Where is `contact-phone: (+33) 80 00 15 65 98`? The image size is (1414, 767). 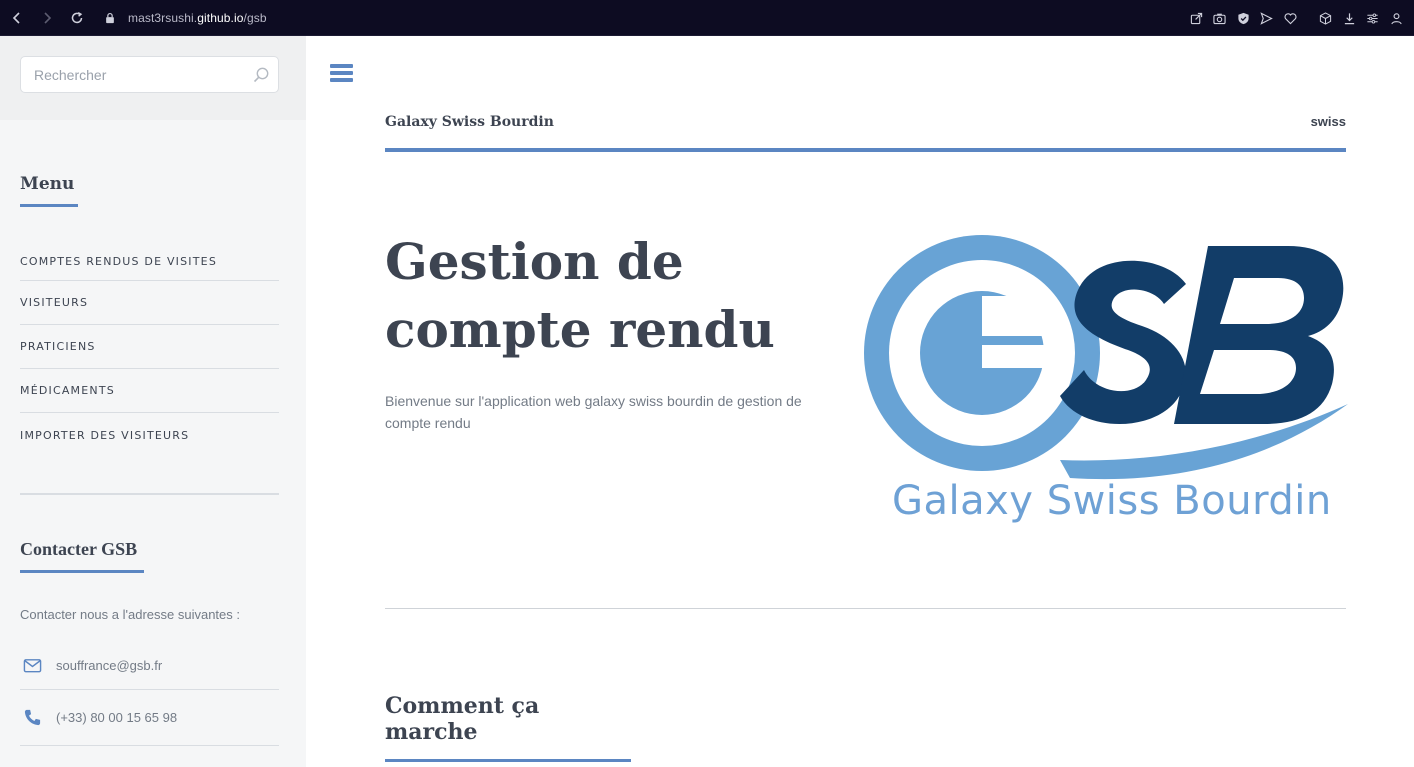
contact-phone: (+33) 80 00 15 65 98 is located at coordinates (149, 718).